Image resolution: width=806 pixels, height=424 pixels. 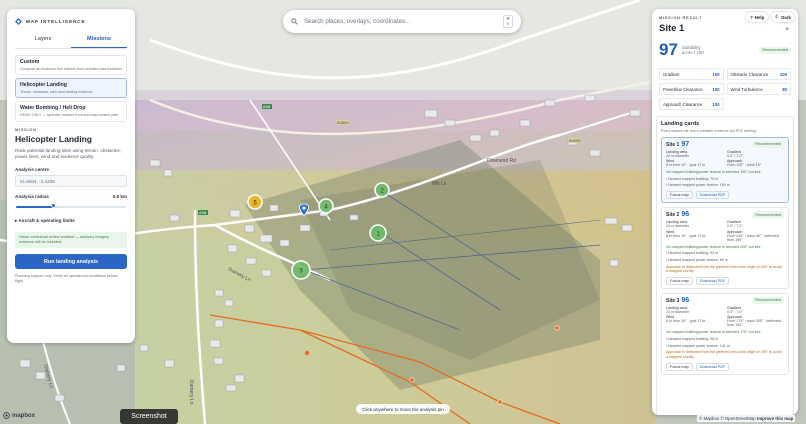 I want to click on mission-title: Water Bombing / Heli Drop, so click(x=53, y=108).